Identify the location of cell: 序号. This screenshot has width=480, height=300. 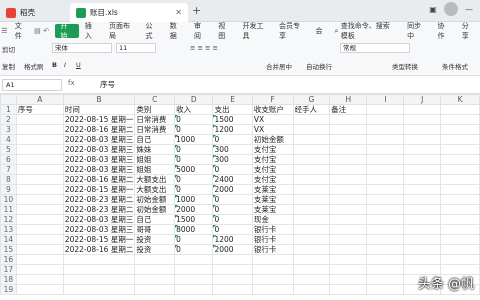
(39, 109).